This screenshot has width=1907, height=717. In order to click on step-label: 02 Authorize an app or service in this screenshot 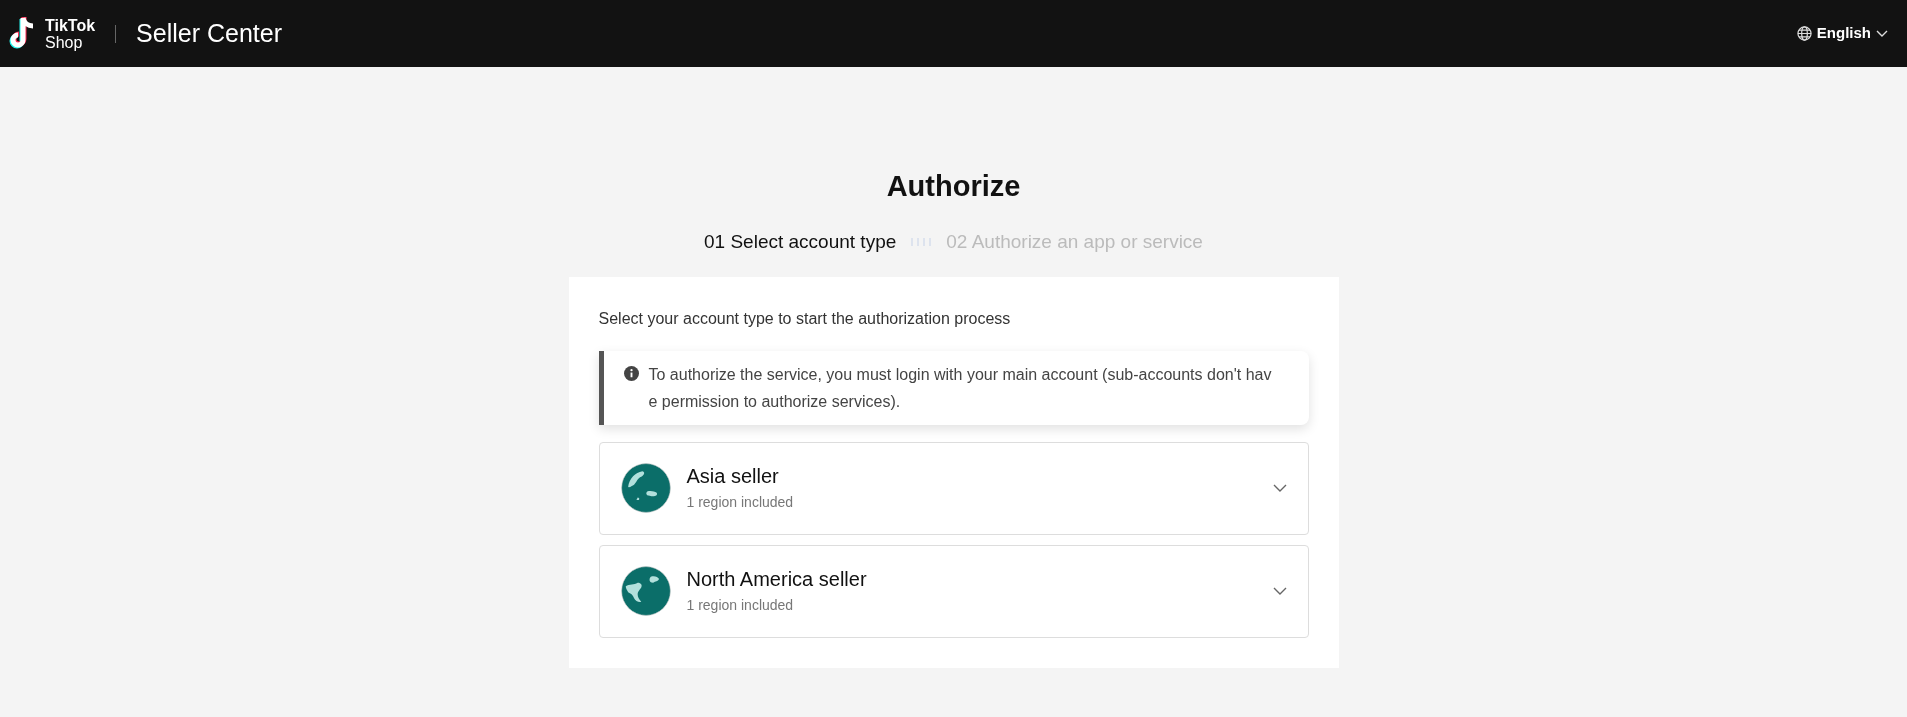, I will do `click(1074, 242)`.